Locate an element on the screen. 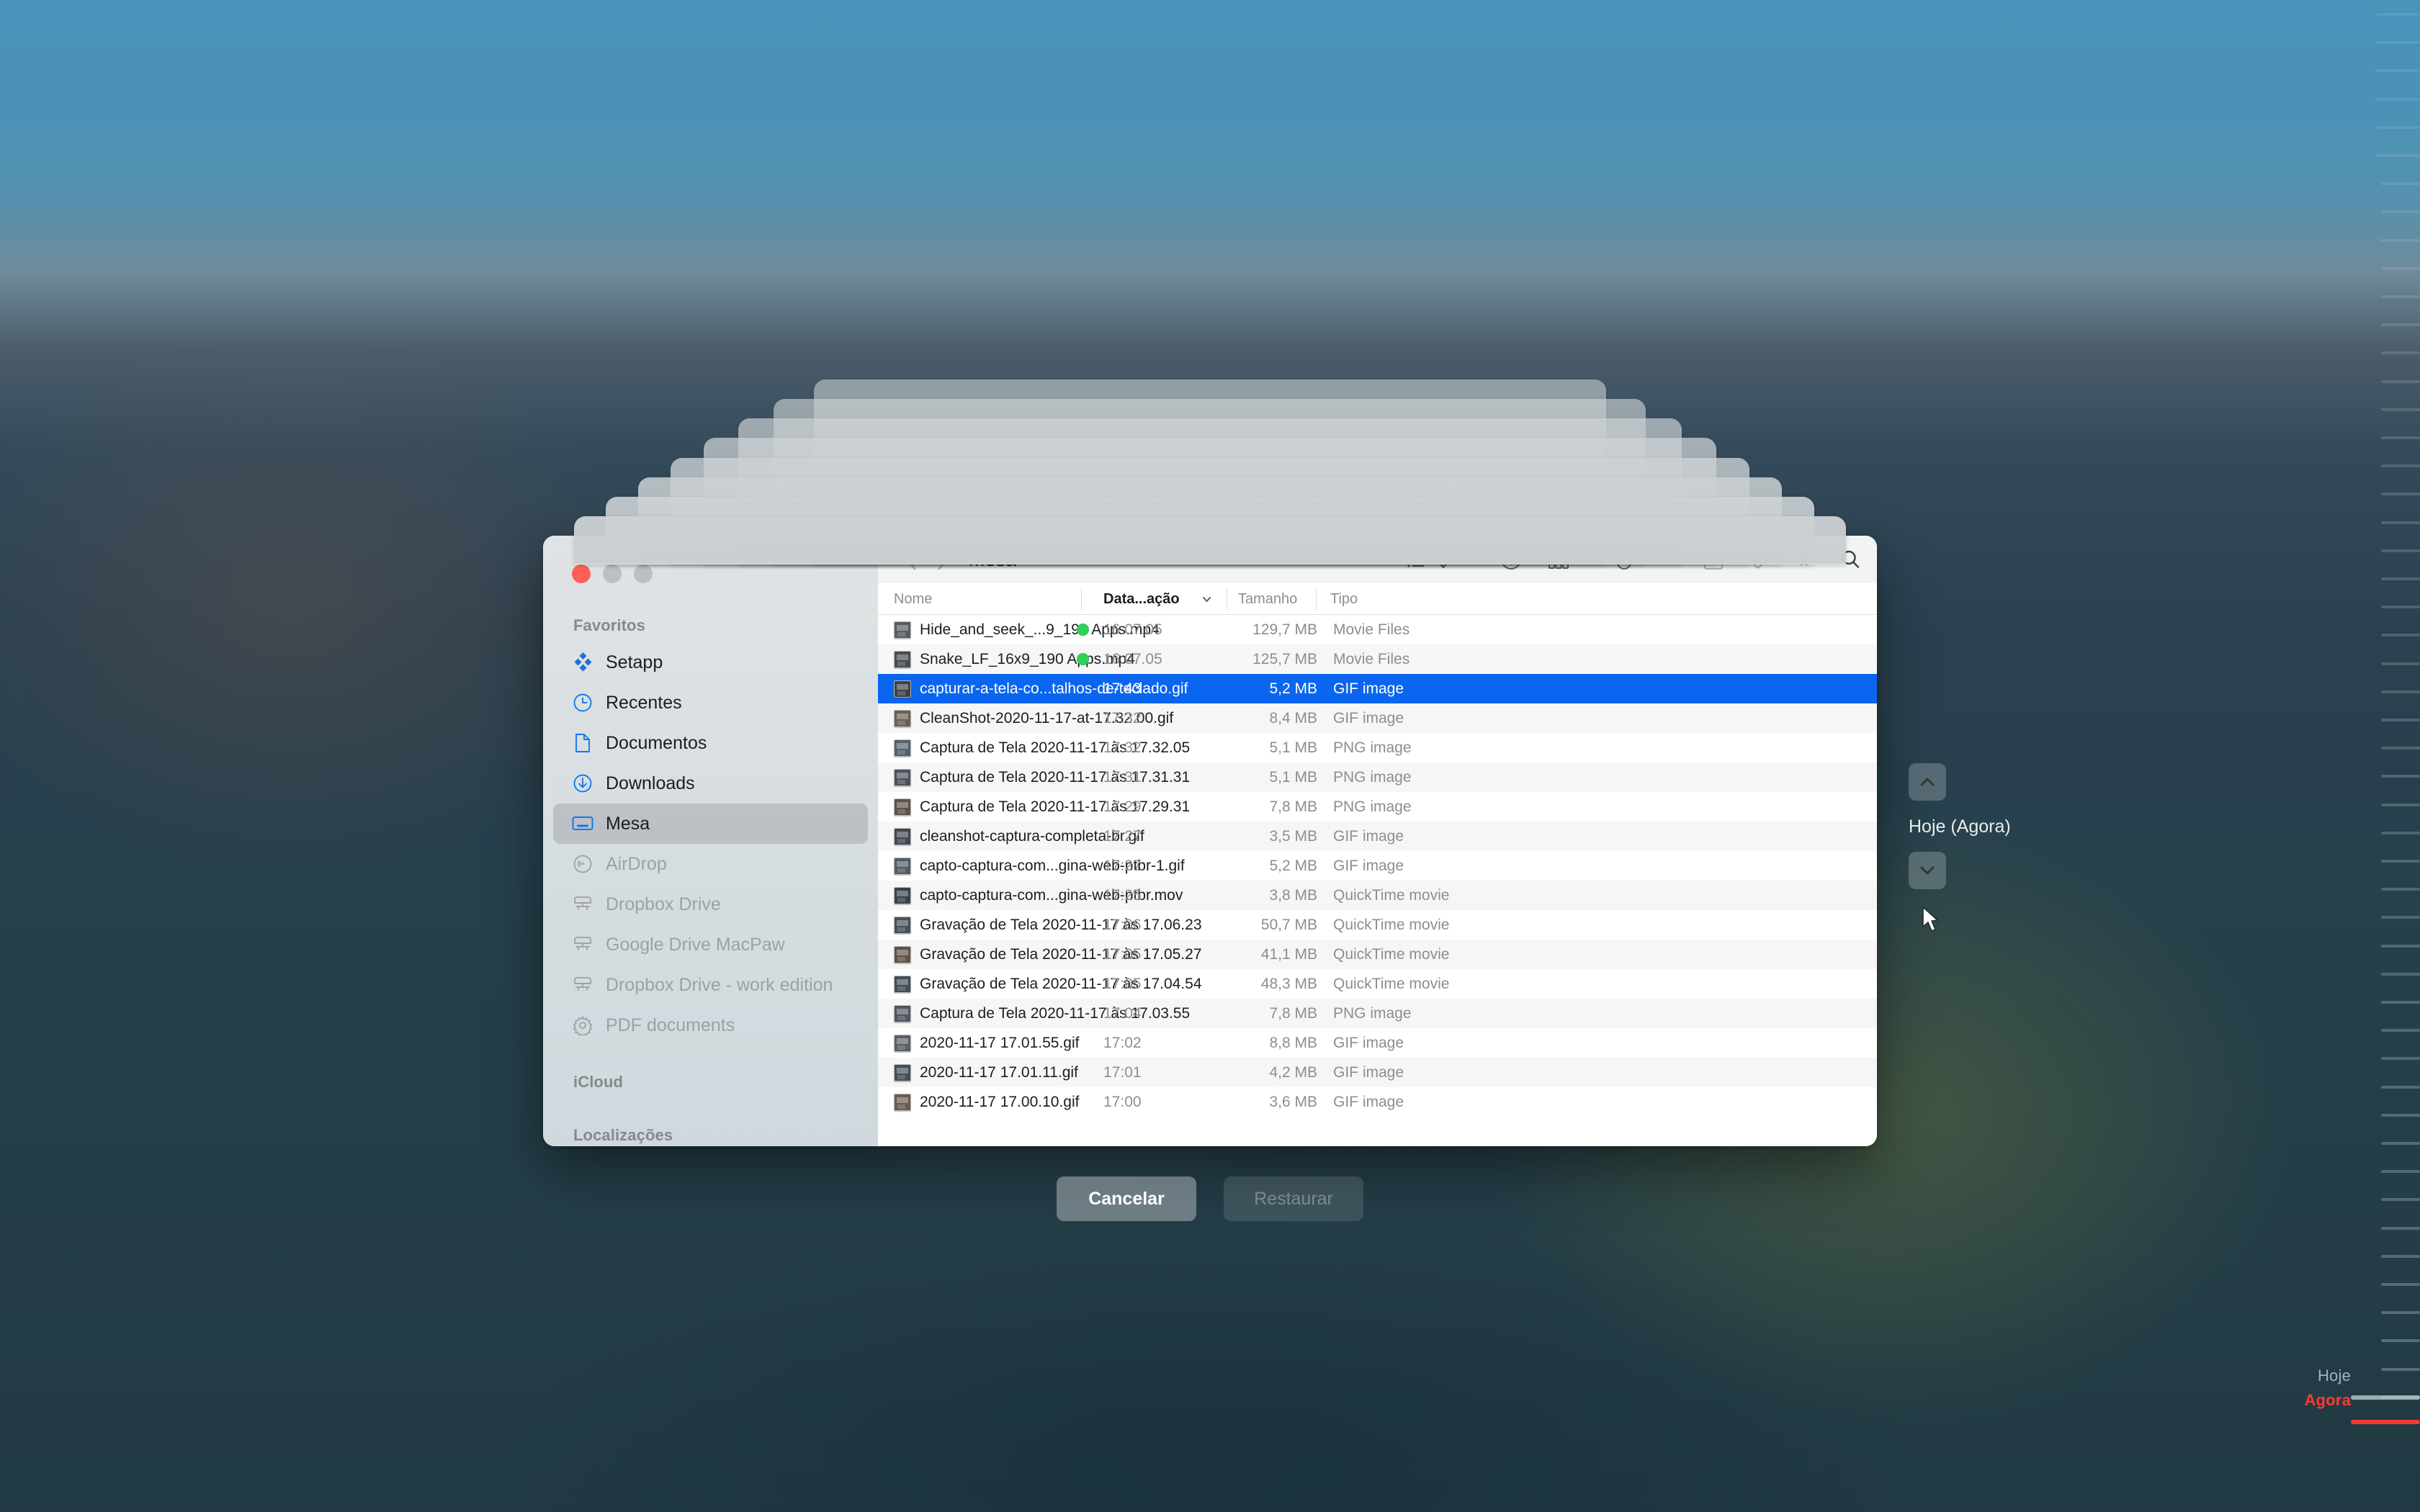  column-header-type: Tipo is located at coordinates (1344, 599).